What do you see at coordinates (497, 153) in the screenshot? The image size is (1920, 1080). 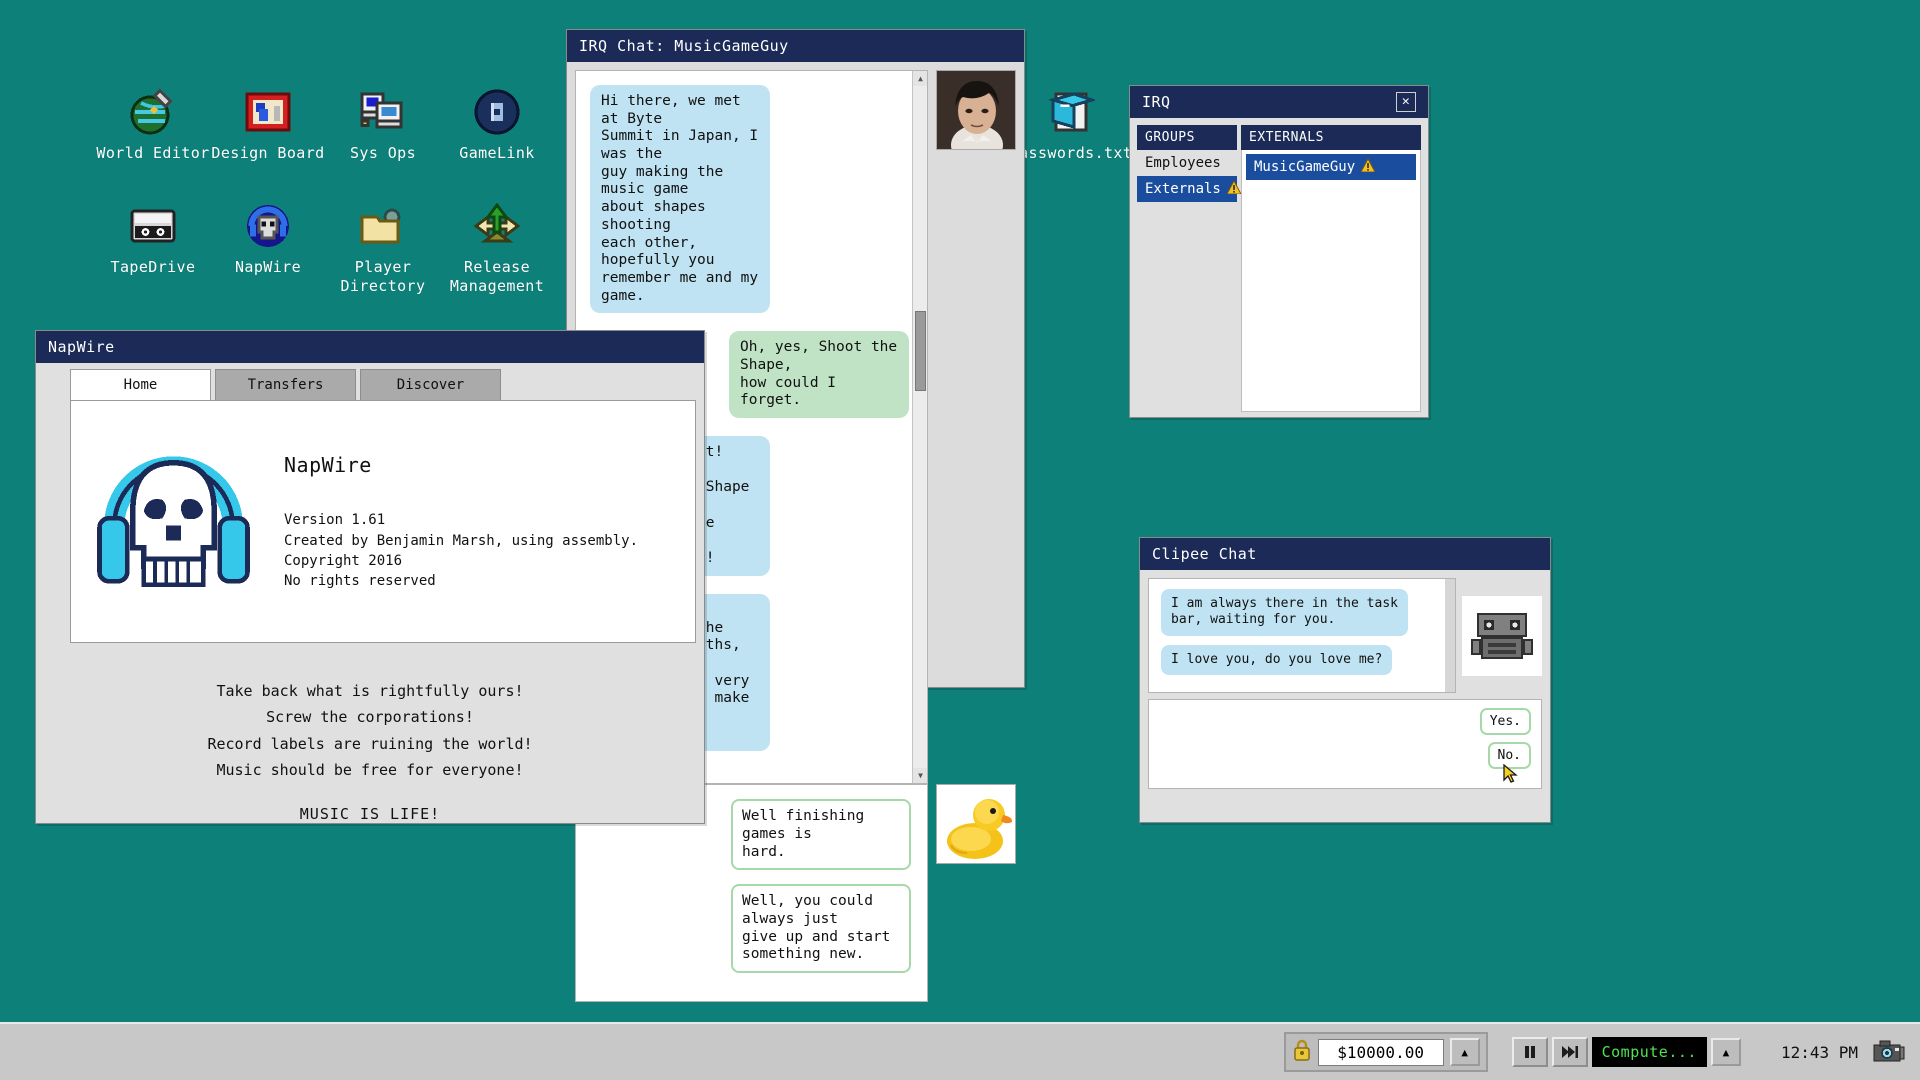 I see `desktop-icon-label: GameLink` at bounding box center [497, 153].